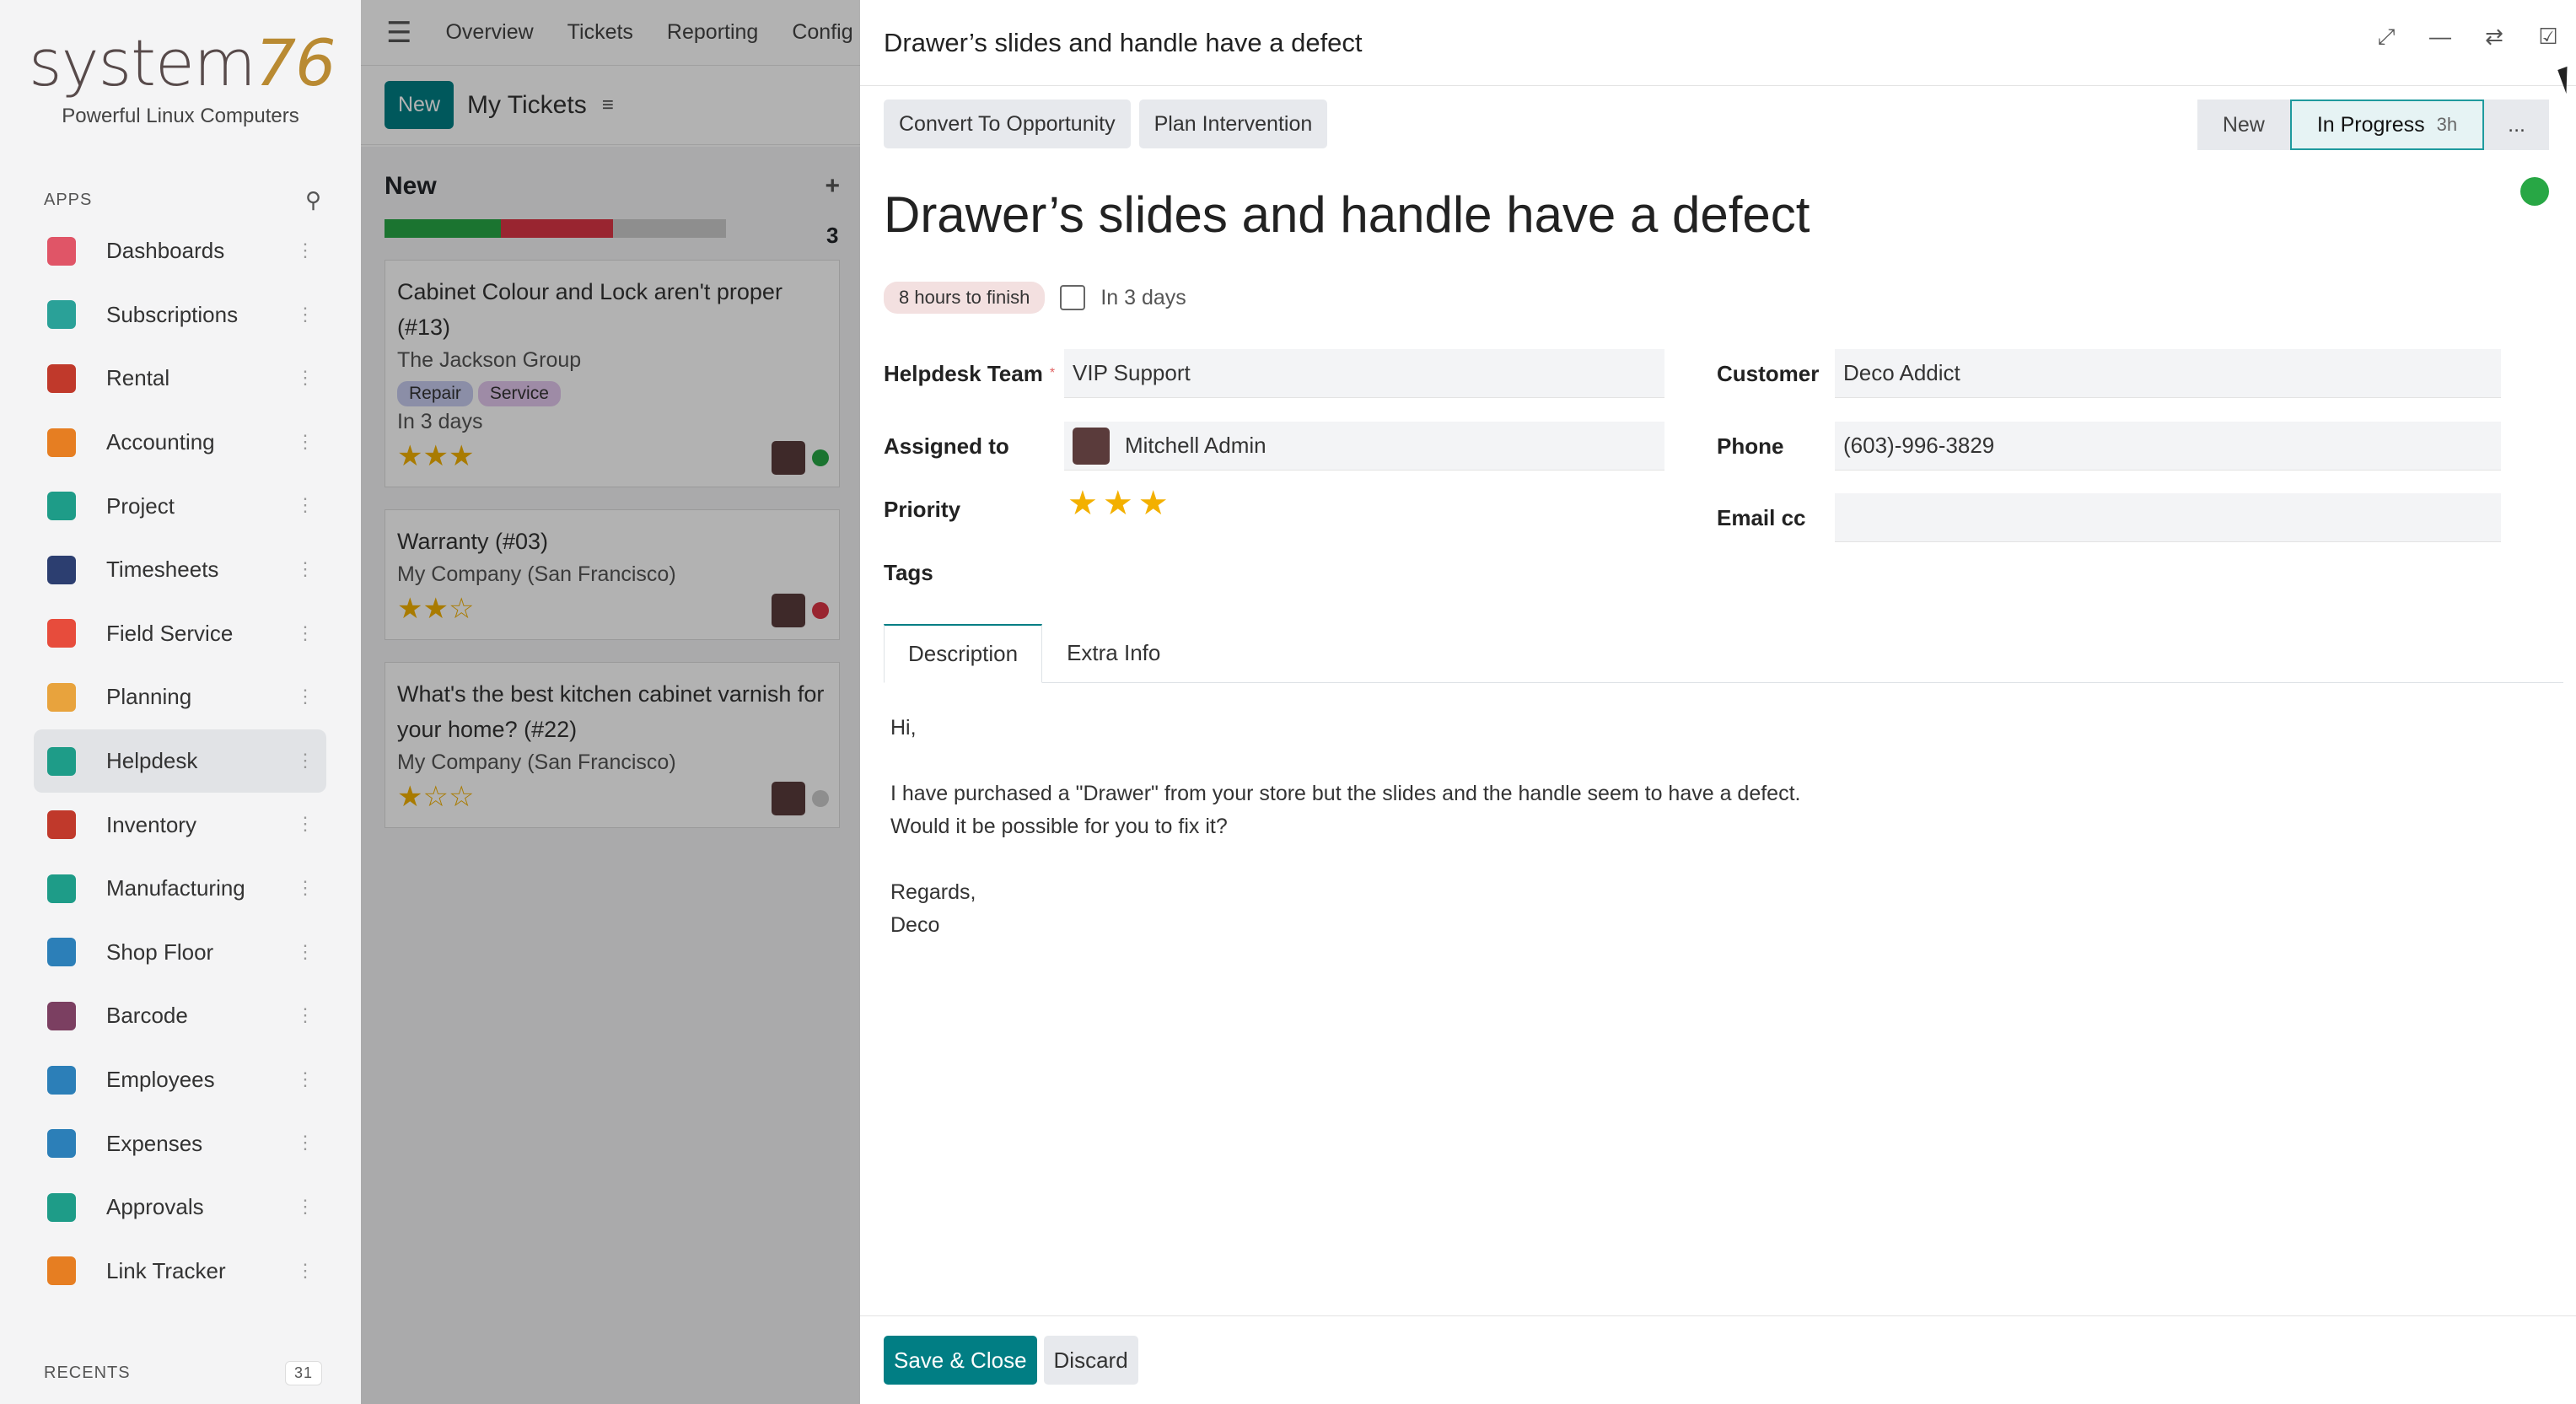  I want to click on sidebar-app-label: Expenses, so click(154, 1143).